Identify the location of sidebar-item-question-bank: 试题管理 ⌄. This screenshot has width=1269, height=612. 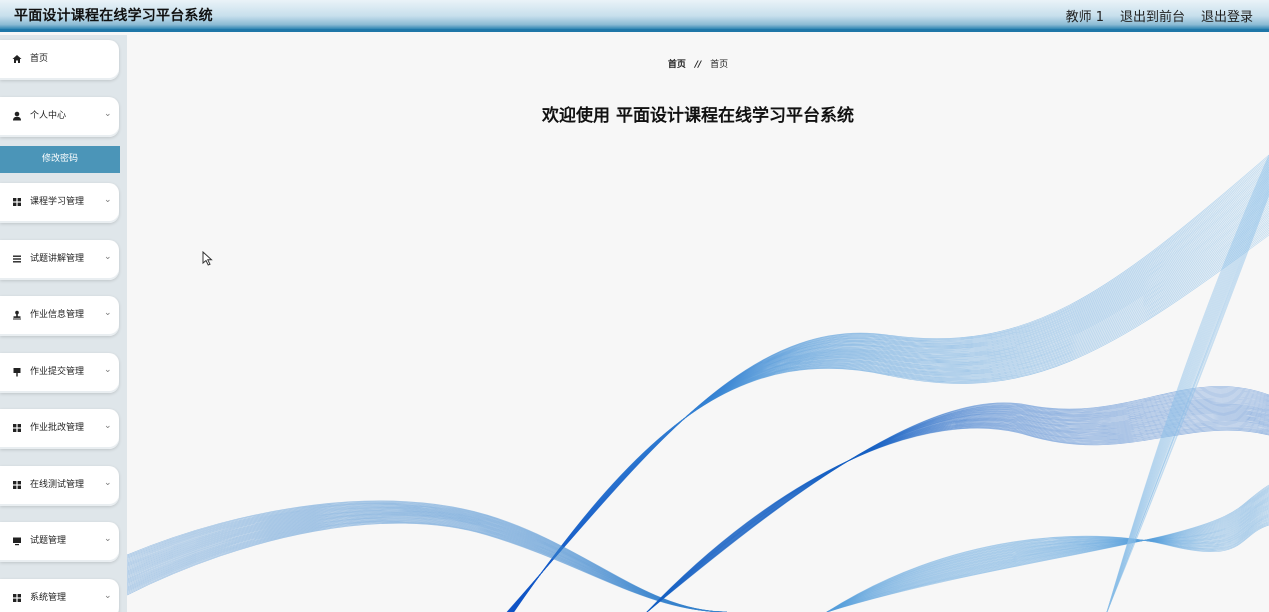
(59, 542).